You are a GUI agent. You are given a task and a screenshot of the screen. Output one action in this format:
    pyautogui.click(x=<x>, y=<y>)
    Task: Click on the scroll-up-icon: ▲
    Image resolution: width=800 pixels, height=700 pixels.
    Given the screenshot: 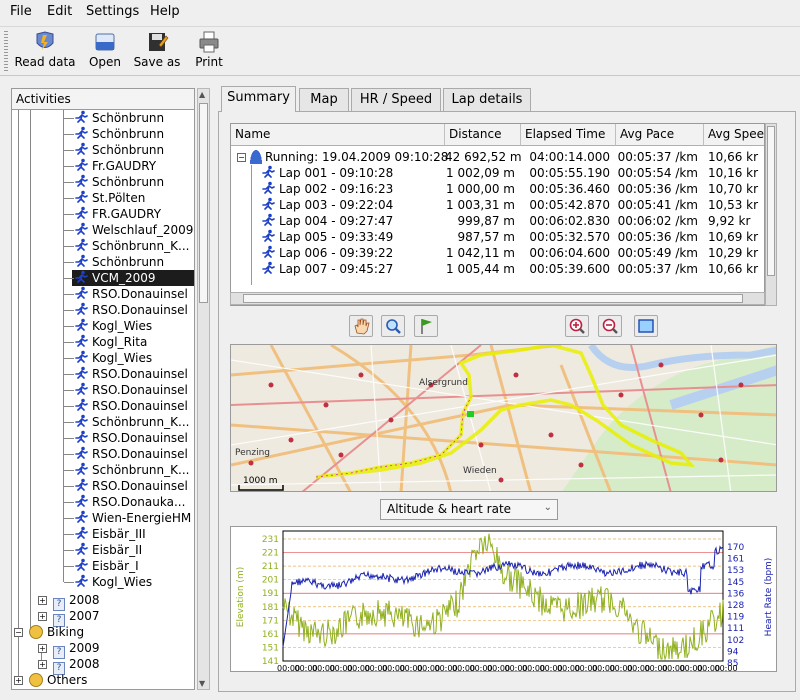 What is the action you would take?
    pyautogui.click(x=202, y=94)
    